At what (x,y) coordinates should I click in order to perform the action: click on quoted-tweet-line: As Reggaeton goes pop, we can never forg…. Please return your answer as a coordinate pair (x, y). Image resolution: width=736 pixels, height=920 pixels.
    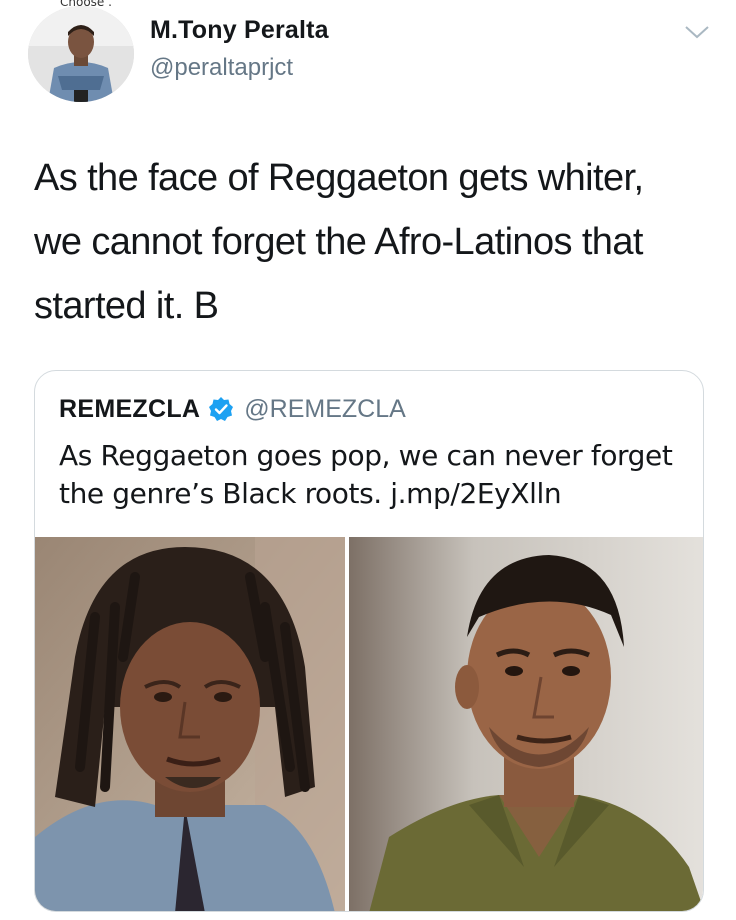
    Looking at the image, I should click on (366, 455).